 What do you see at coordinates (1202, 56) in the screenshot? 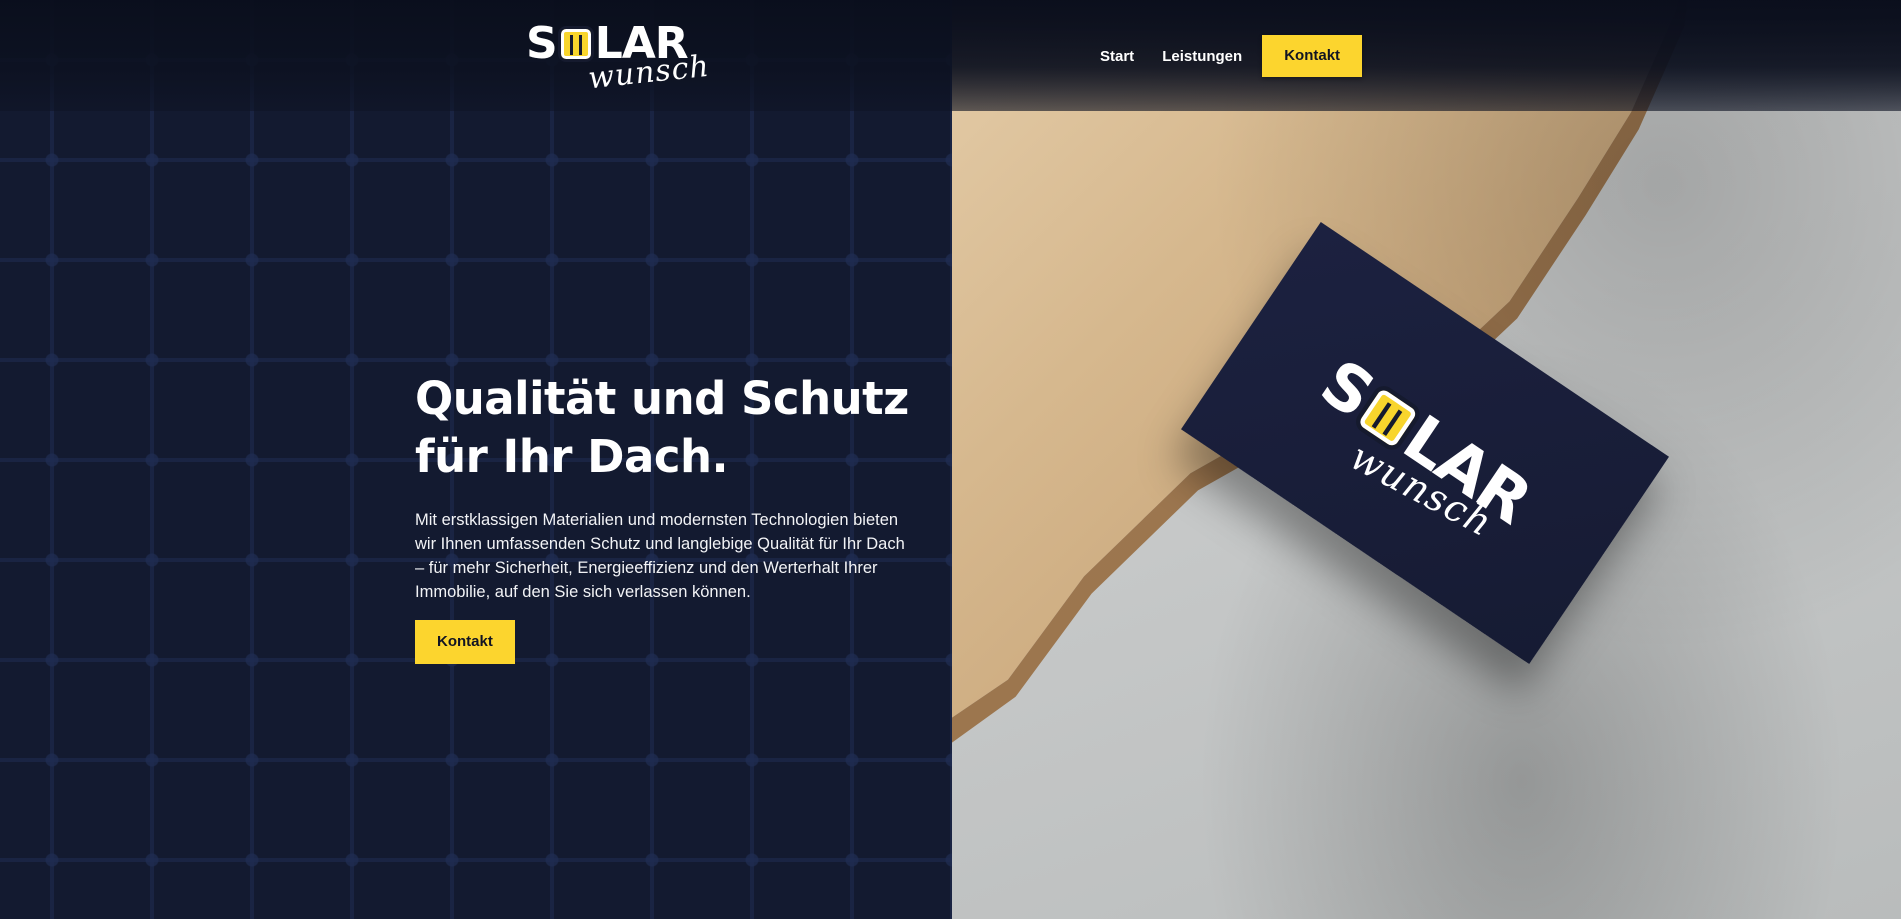
I see `nav-item-leistungen: Leistungen` at bounding box center [1202, 56].